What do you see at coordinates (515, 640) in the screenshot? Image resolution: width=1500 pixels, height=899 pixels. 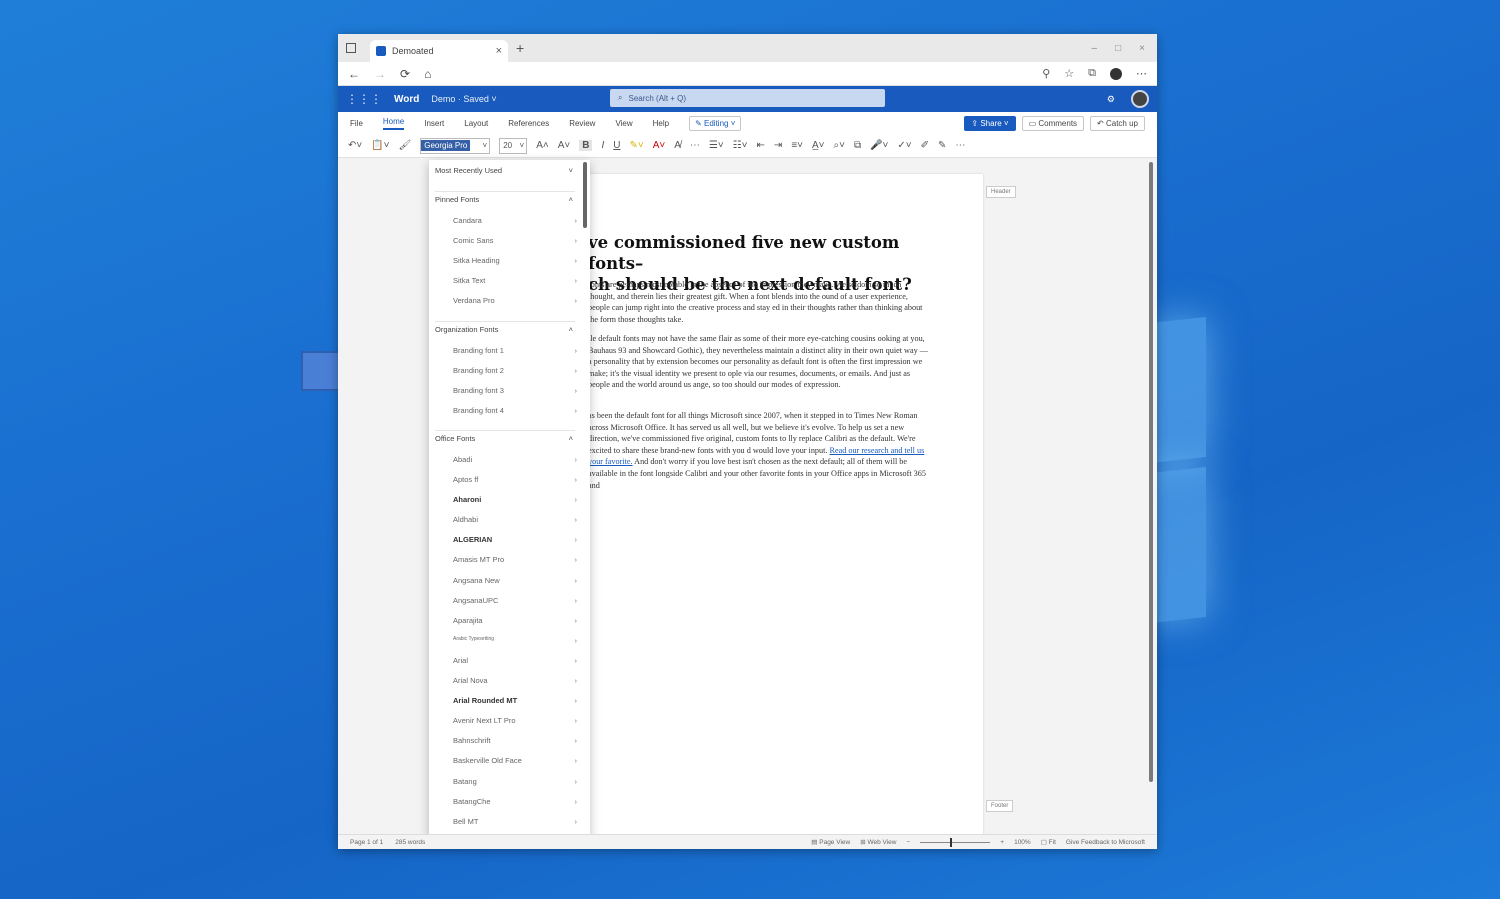 I see `font-option: Arabic Typesetting ›` at bounding box center [515, 640].